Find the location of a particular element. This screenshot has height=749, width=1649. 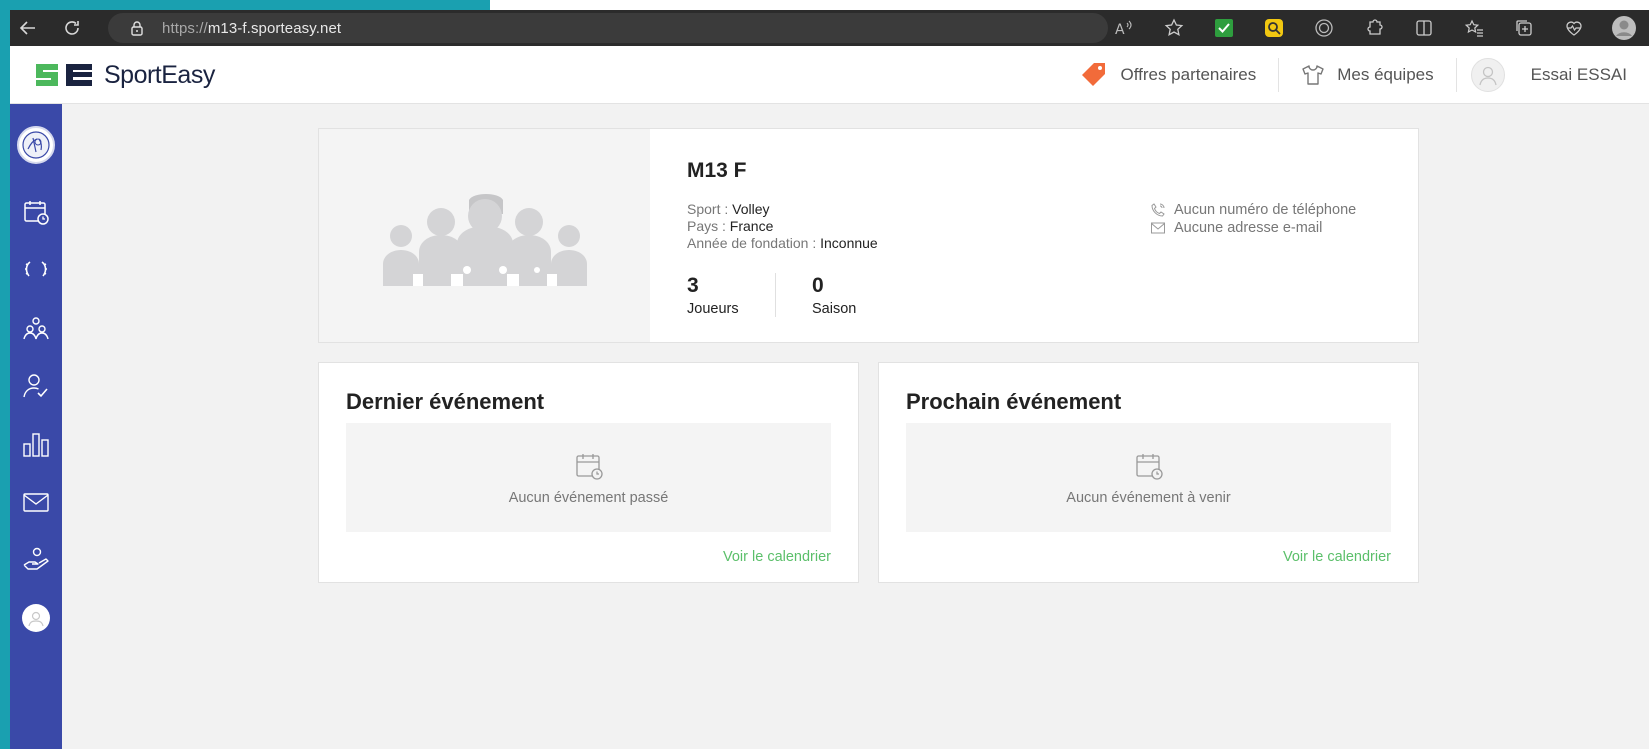

arrow-left-icon is located at coordinates (27, 28).